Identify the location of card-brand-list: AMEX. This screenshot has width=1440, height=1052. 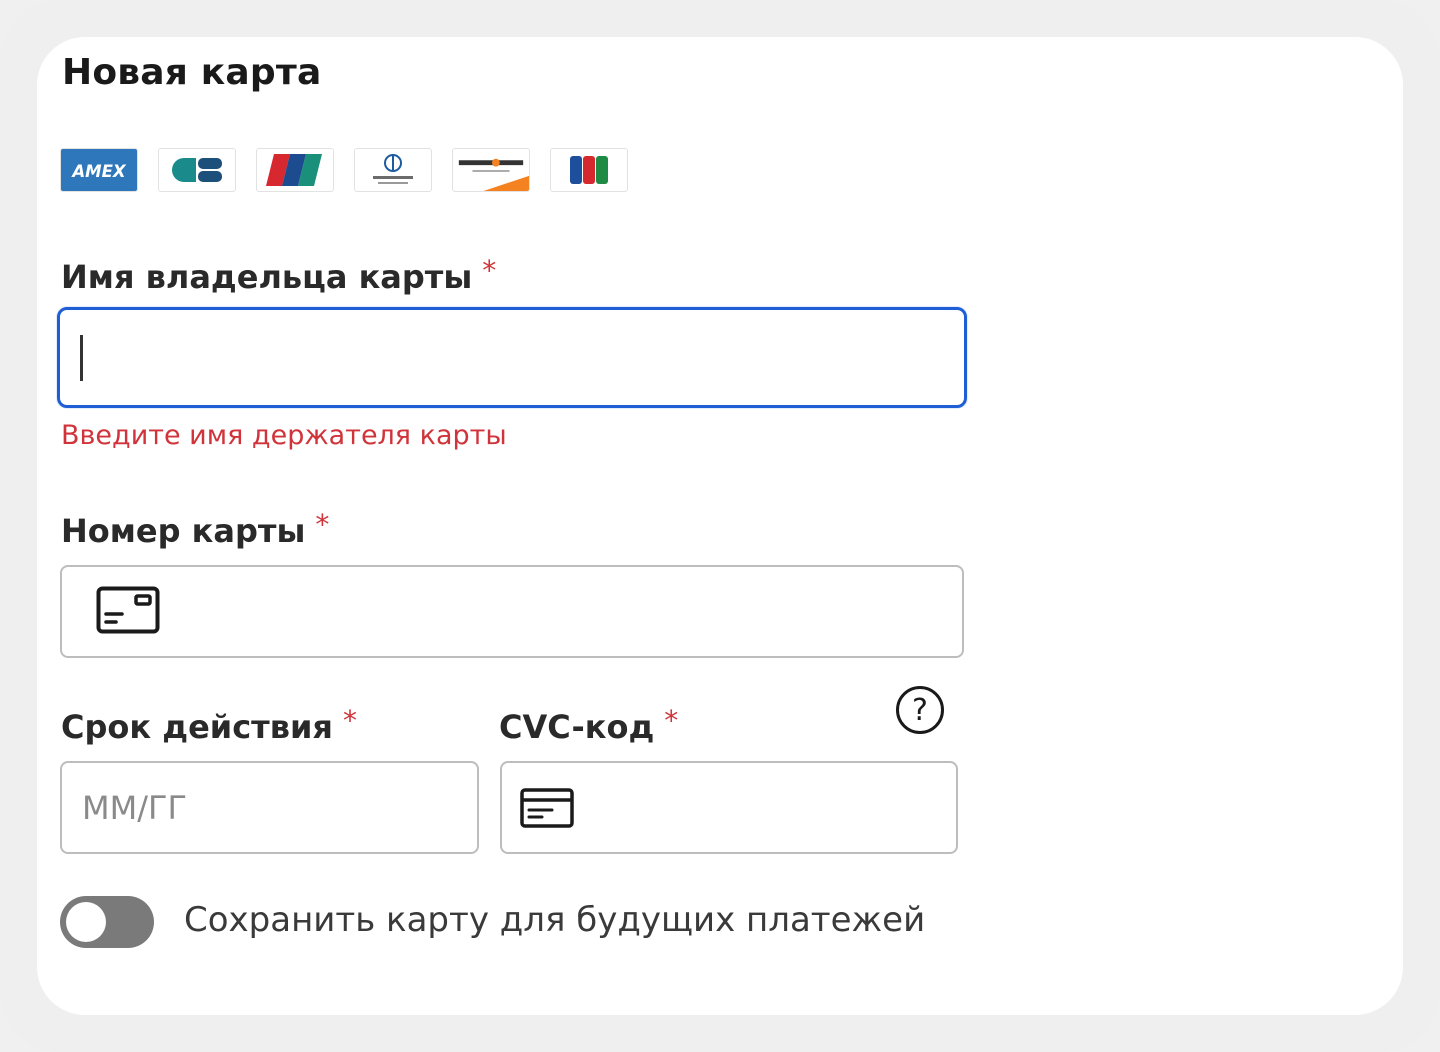
(344, 170).